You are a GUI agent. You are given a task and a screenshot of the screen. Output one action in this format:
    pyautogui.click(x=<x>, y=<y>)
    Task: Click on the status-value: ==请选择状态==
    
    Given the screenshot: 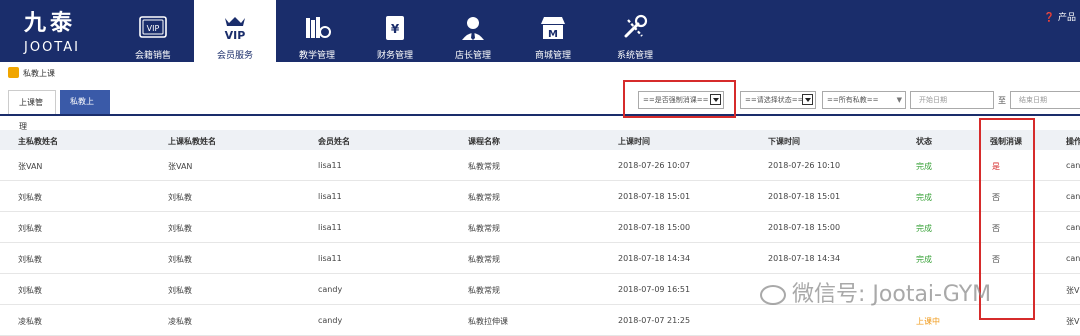 What is the action you would take?
    pyautogui.click(x=774, y=100)
    